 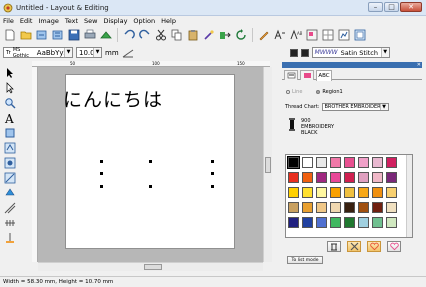 I want to click on import-icon, so click(x=42, y=35).